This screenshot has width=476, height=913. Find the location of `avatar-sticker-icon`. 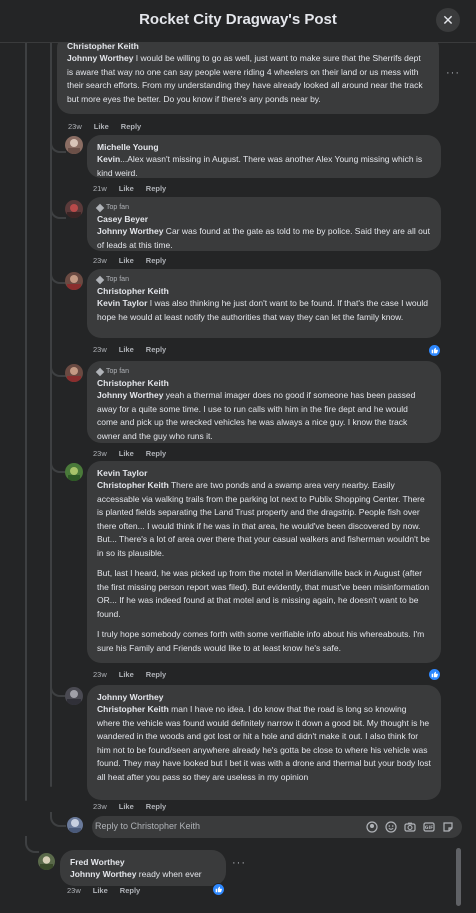

avatar-sticker-icon is located at coordinates (372, 826).